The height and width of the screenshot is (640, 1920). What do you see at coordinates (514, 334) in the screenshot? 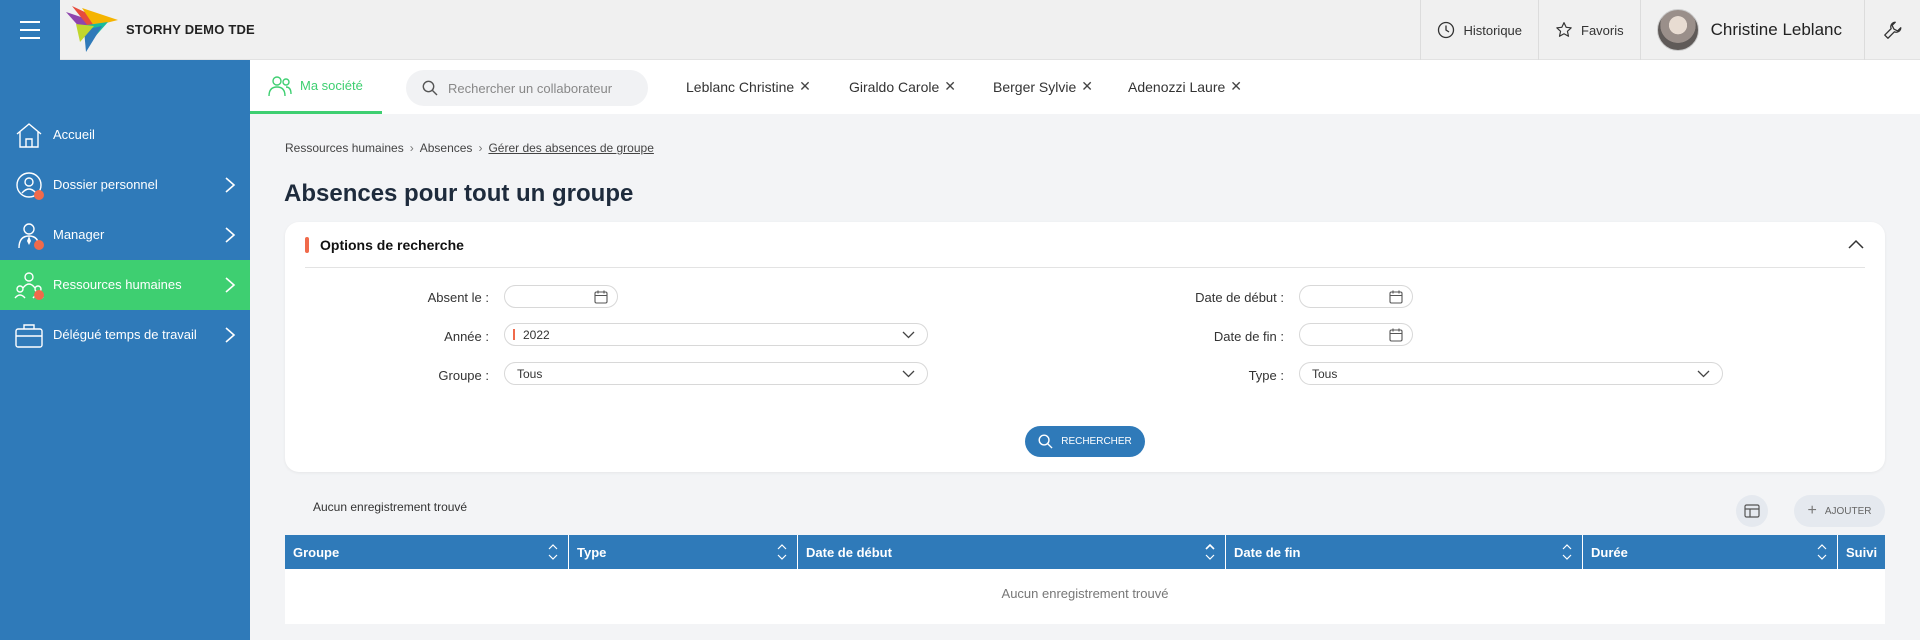
I see `required-marker` at bounding box center [514, 334].